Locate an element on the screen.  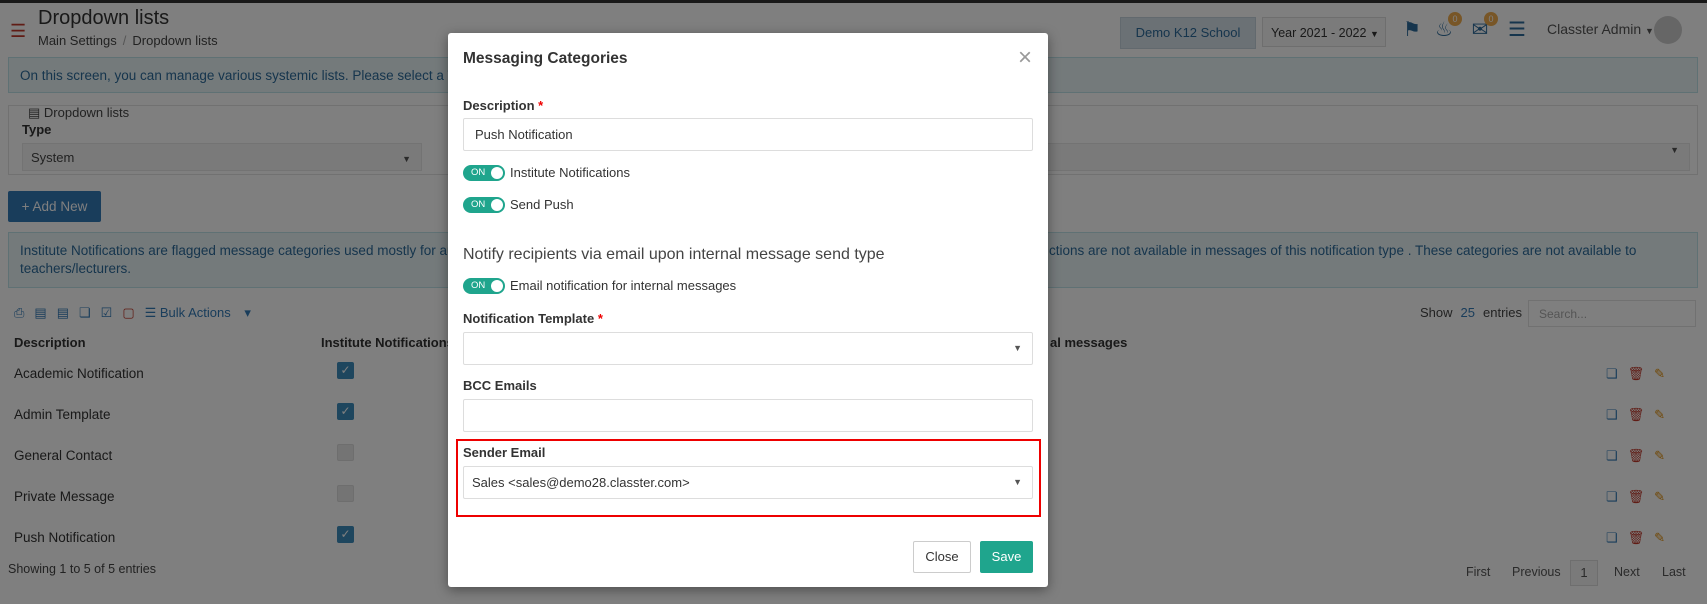
toggle-label: Institute Notifications is located at coordinates (570, 172).